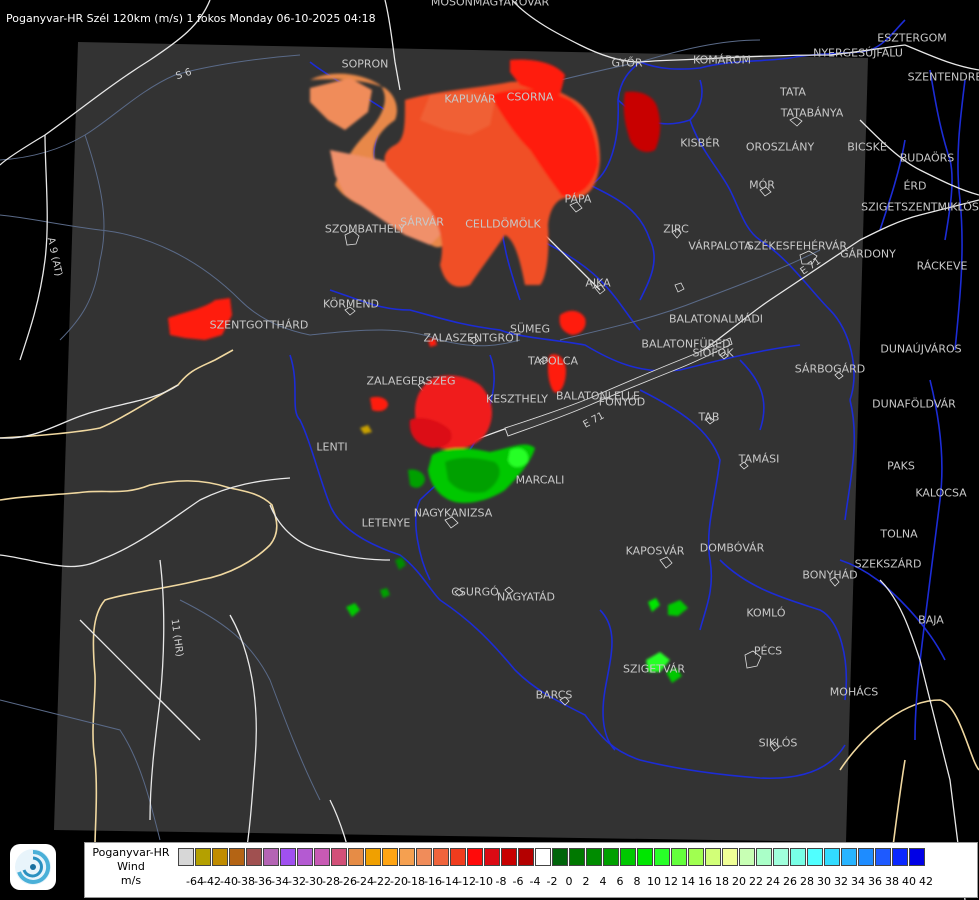  What do you see at coordinates (915, 186) in the screenshot?
I see `city-label: ÉRD` at bounding box center [915, 186].